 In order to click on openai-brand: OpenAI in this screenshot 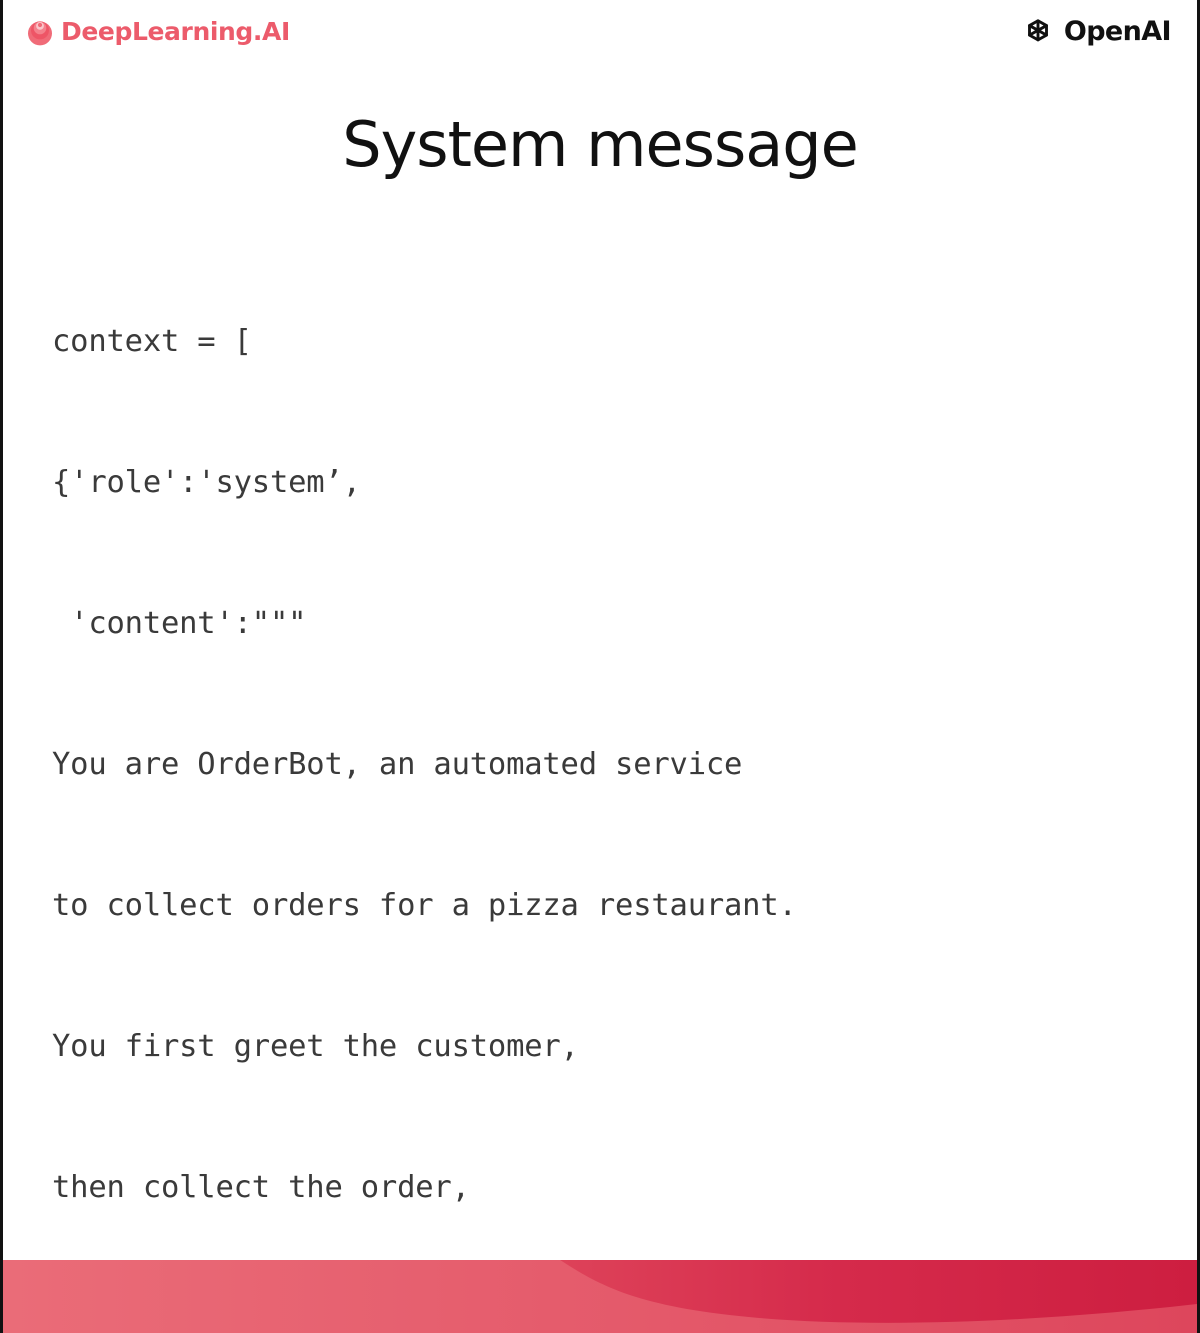, I will do `click(1096, 31)`.